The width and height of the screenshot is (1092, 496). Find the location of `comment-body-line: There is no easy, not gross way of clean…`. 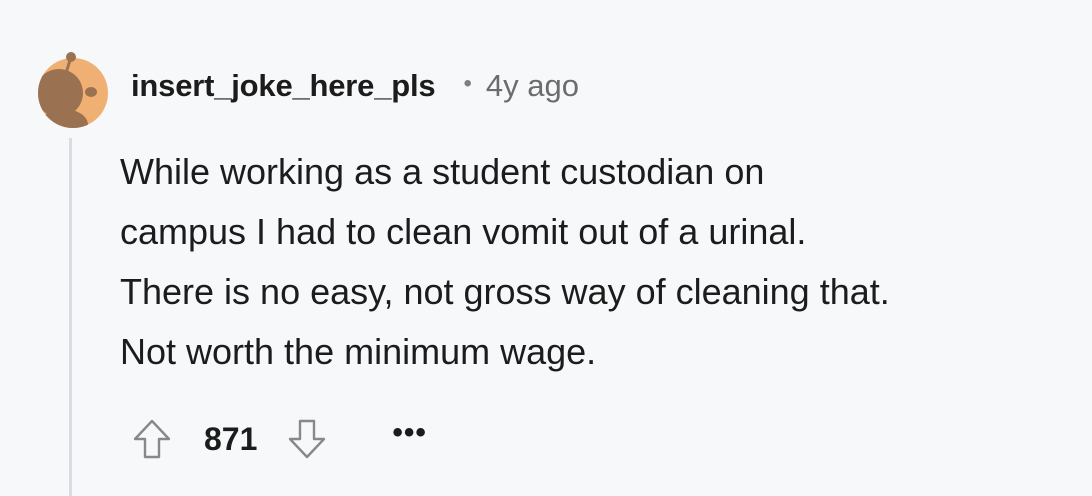

comment-body-line: There is no easy, not gross way of clean… is located at coordinates (505, 291).